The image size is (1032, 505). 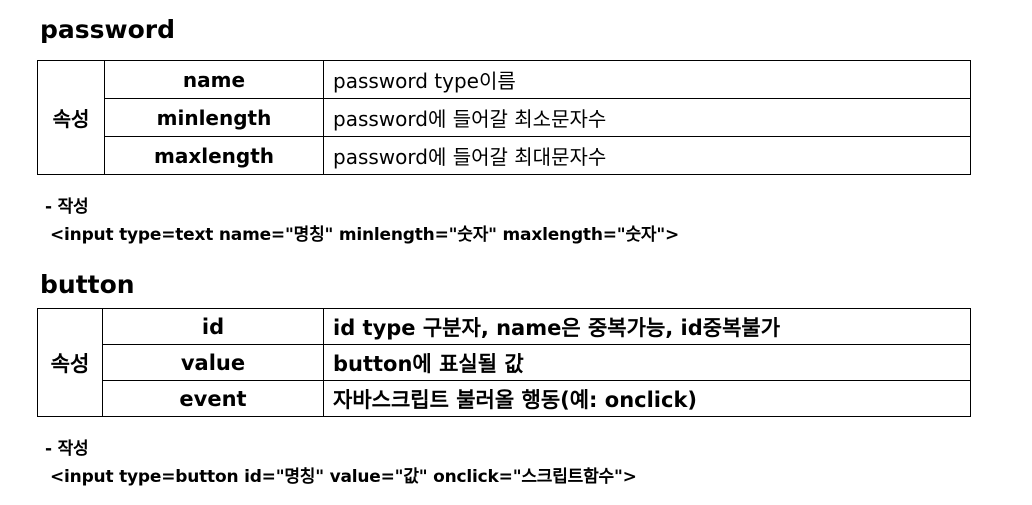 I want to click on attribute-description: id type 구분자, name은 중복가능, id중복불가, so click(x=647, y=326).